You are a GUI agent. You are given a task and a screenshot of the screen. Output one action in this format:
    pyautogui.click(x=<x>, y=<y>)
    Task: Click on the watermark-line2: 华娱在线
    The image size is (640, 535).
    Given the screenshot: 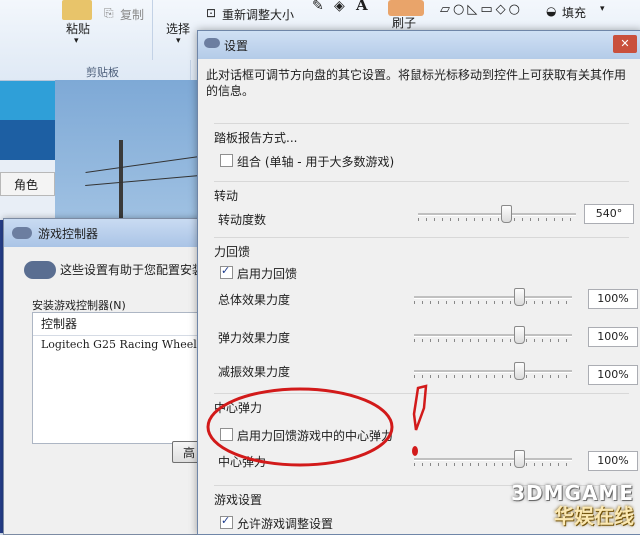 What is the action you would take?
    pyautogui.click(x=594, y=516)
    